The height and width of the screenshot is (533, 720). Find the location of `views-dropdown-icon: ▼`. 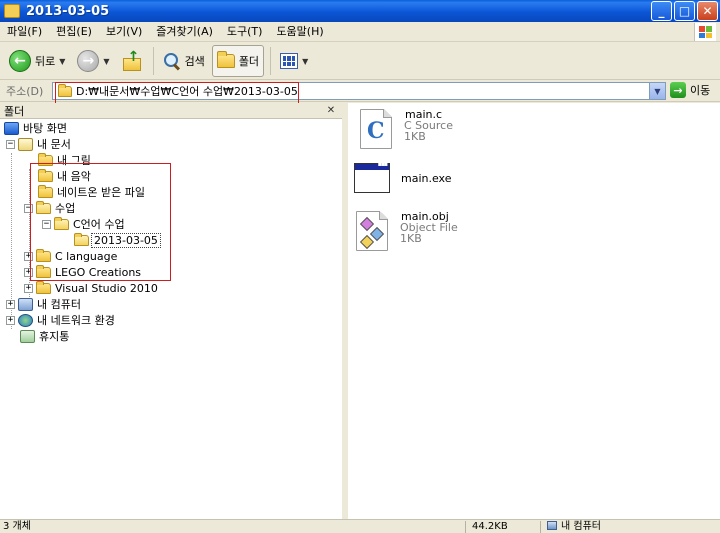

views-dropdown-icon: ▼ is located at coordinates (305, 61).